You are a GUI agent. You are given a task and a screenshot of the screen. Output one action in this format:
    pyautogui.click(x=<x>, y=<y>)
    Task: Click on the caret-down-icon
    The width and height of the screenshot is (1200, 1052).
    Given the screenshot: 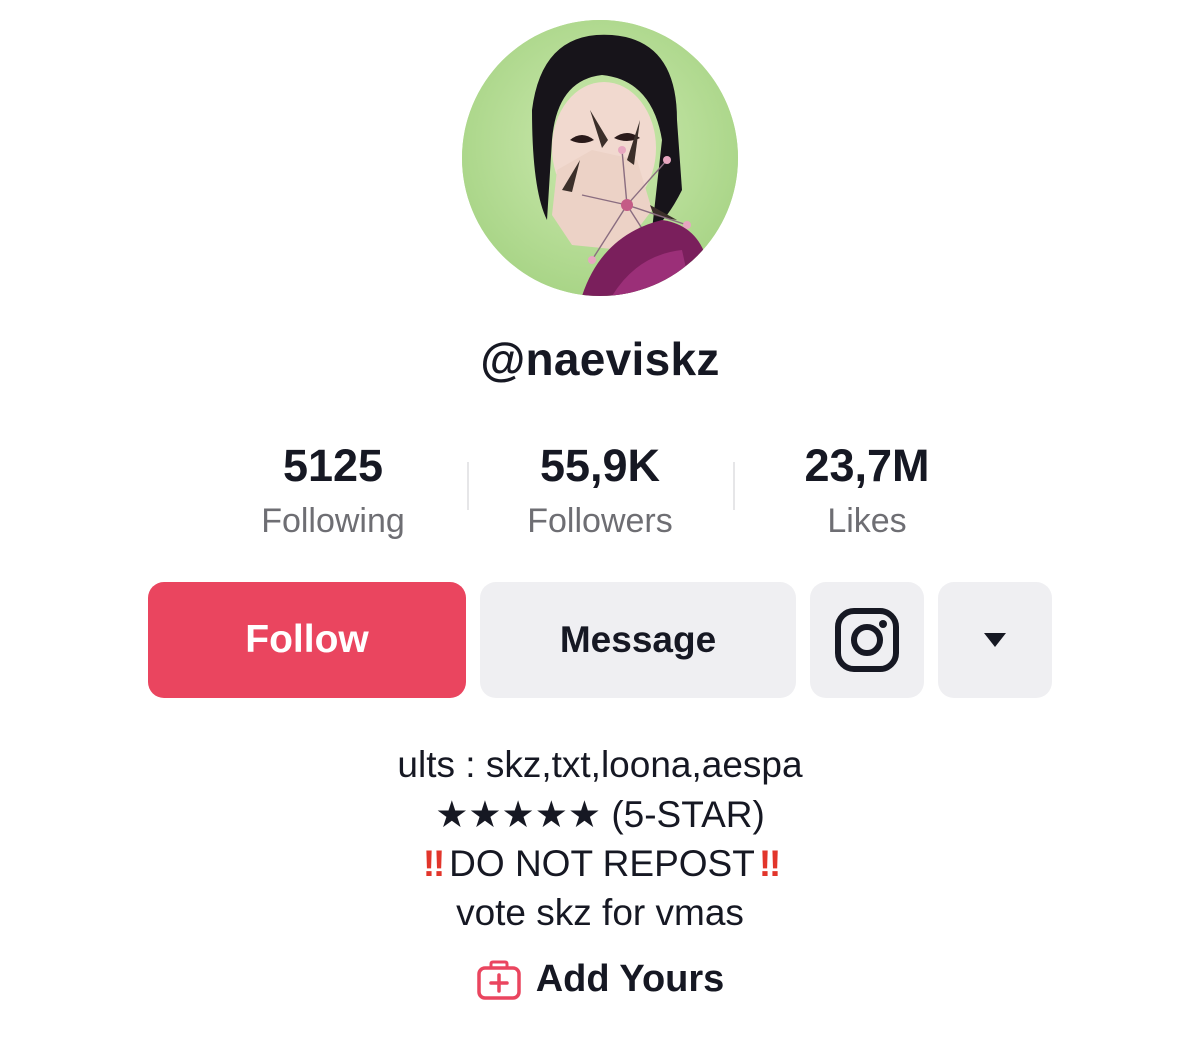 What is the action you would take?
    pyautogui.click(x=995, y=640)
    